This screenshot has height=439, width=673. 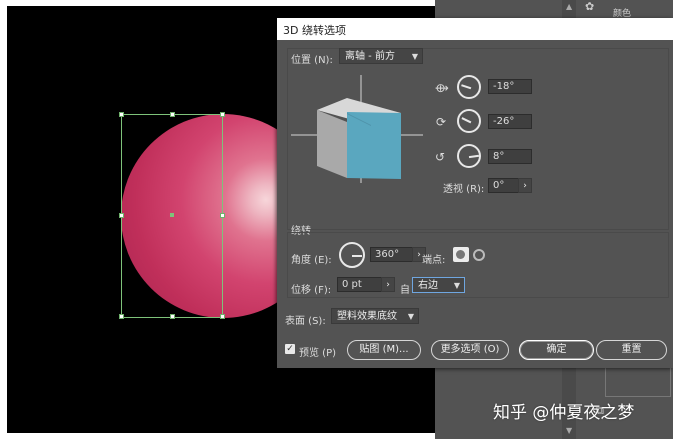 I want to click on handle-top-left, so click(x=121, y=114).